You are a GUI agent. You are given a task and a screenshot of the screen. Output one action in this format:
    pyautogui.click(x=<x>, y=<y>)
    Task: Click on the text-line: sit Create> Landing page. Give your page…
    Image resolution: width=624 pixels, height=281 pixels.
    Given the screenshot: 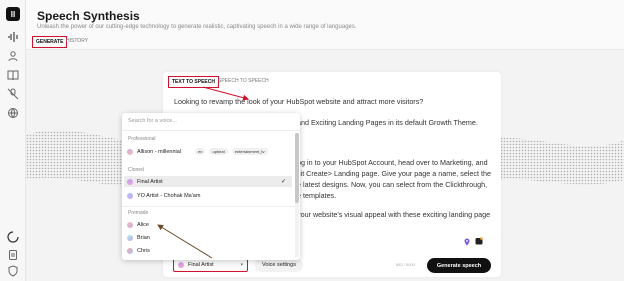 What is the action you would take?
    pyautogui.click(x=394, y=173)
    